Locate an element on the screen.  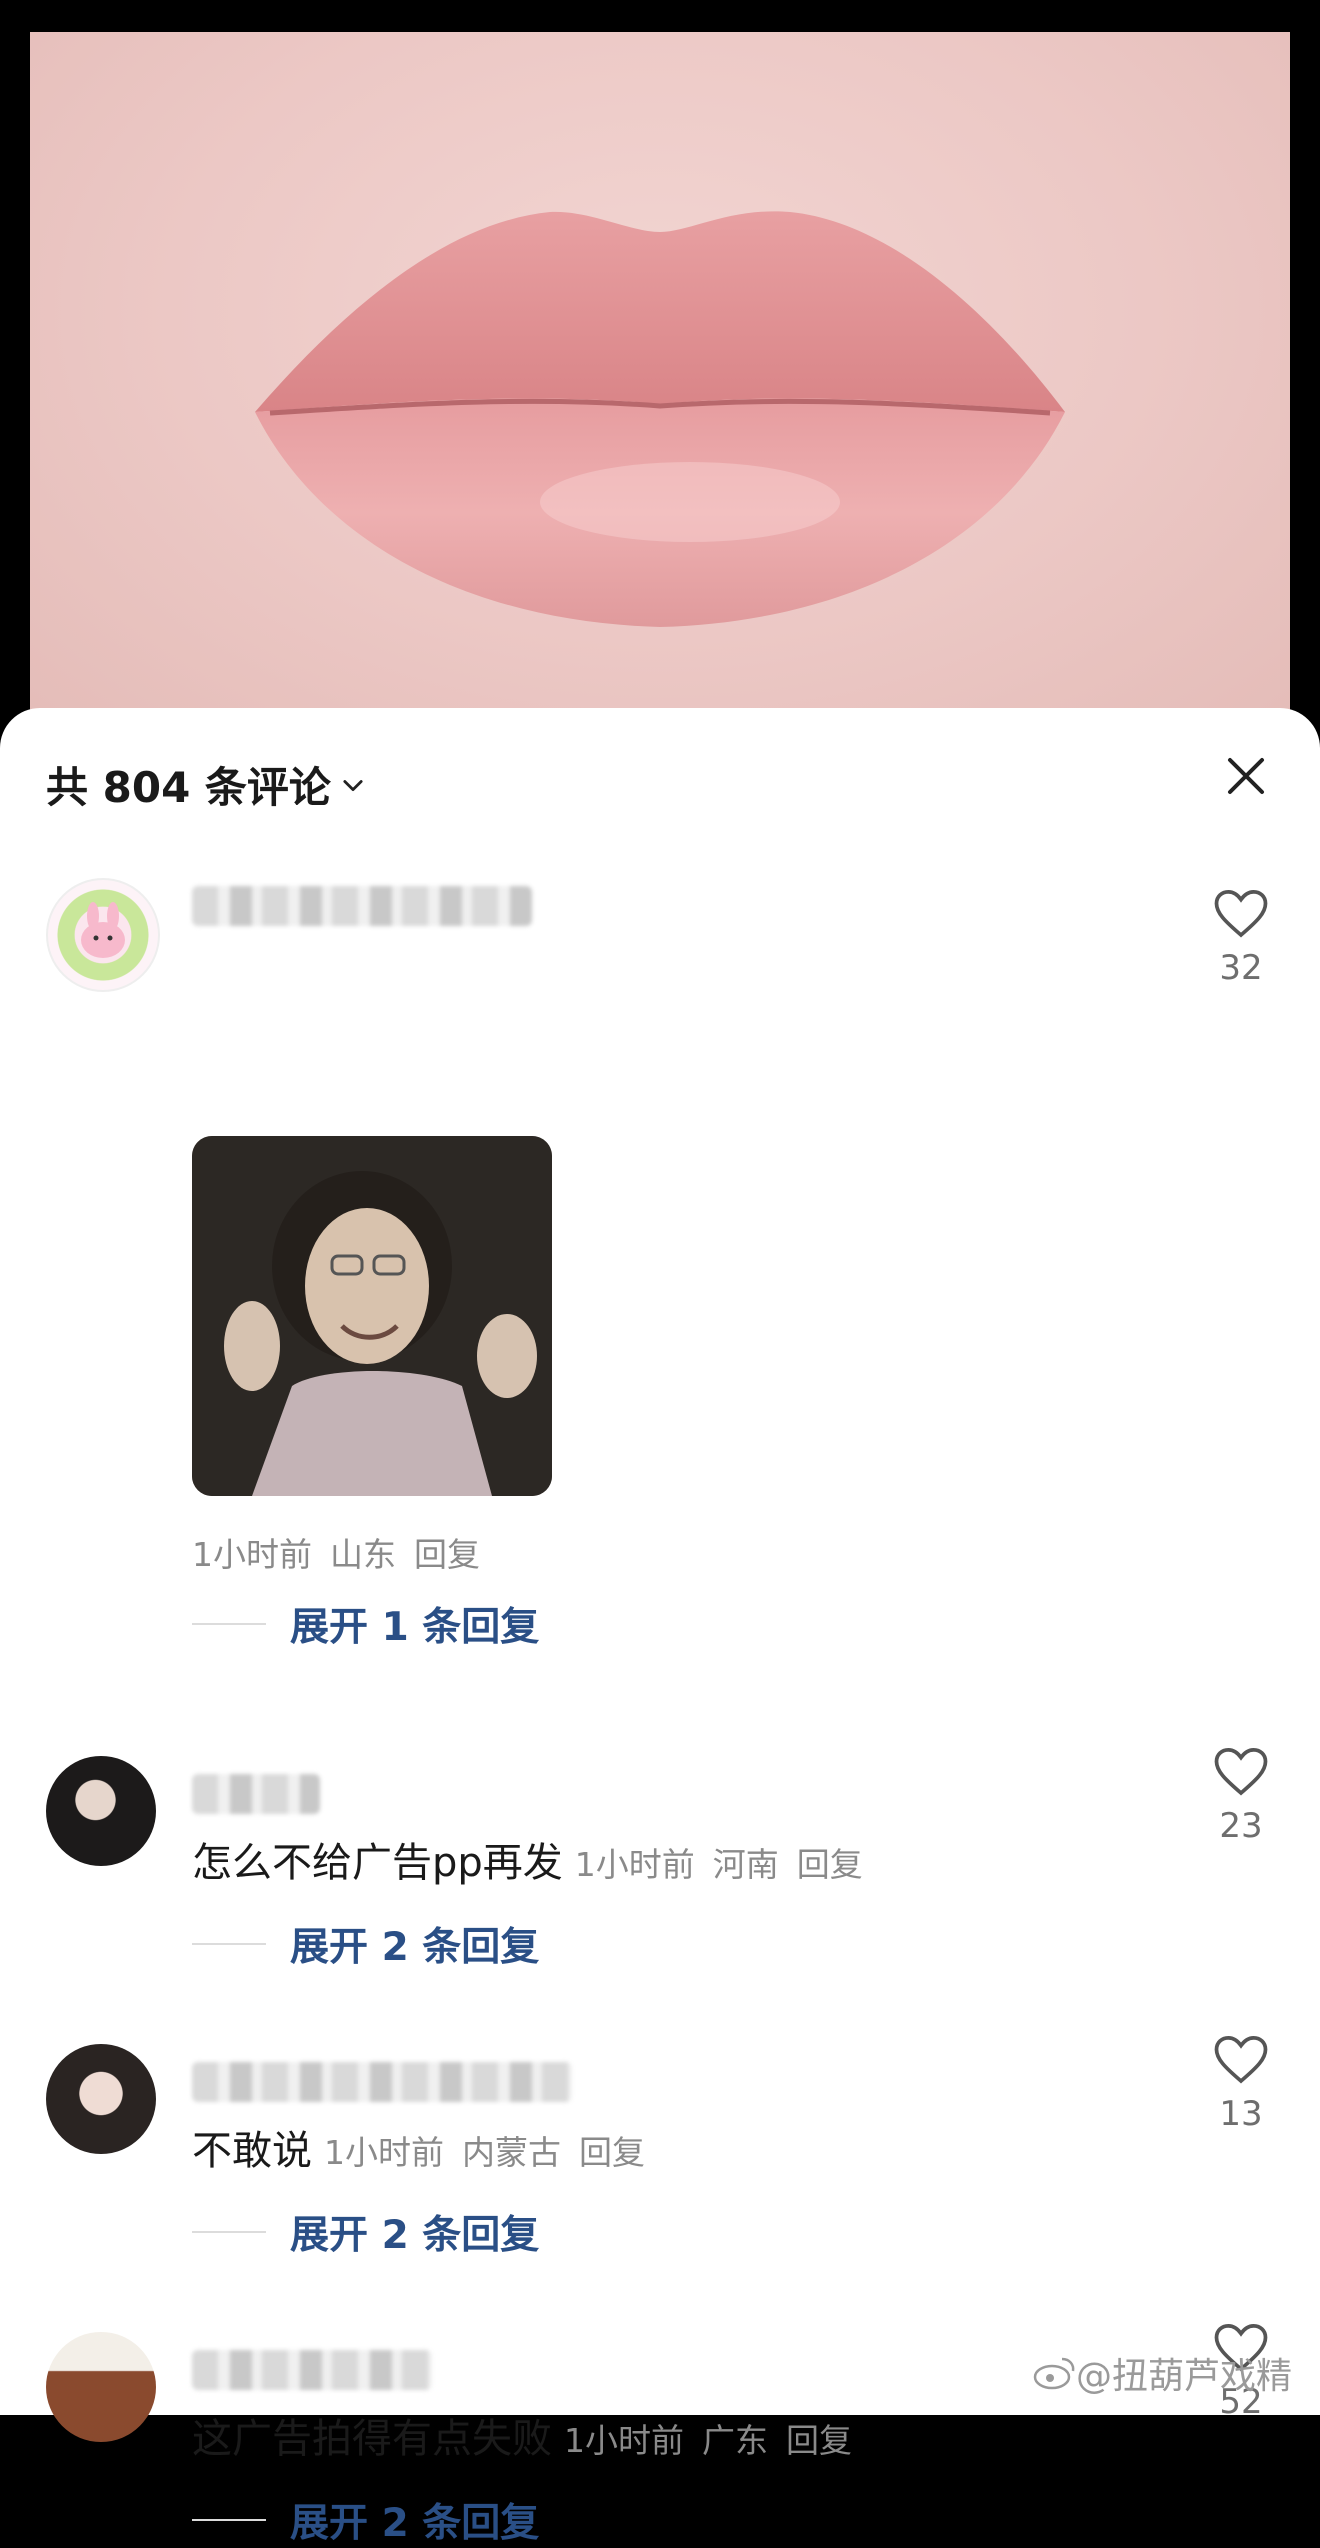
comment-meta: 1小时前 山东 回复 is located at coordinates (345, 1552).